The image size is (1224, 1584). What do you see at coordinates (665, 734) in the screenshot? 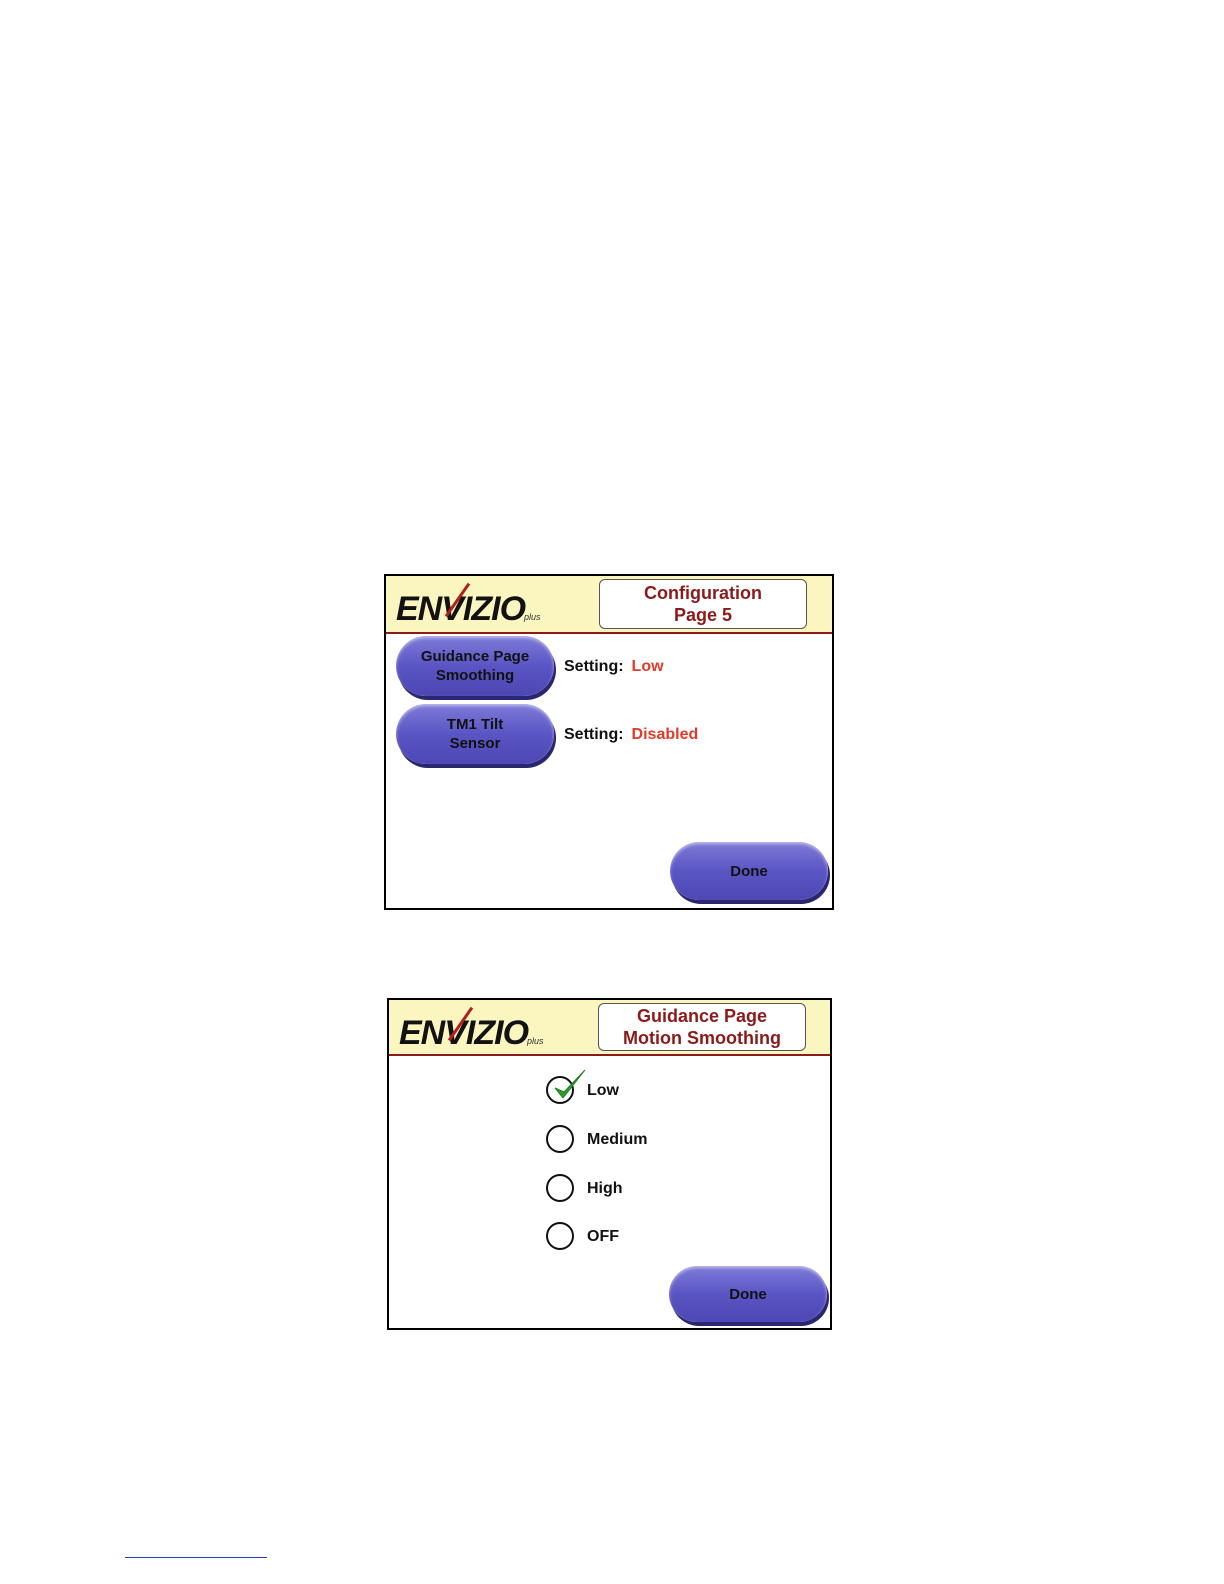
I see `setting-value: Disabled` at bounding box center [665, 734].